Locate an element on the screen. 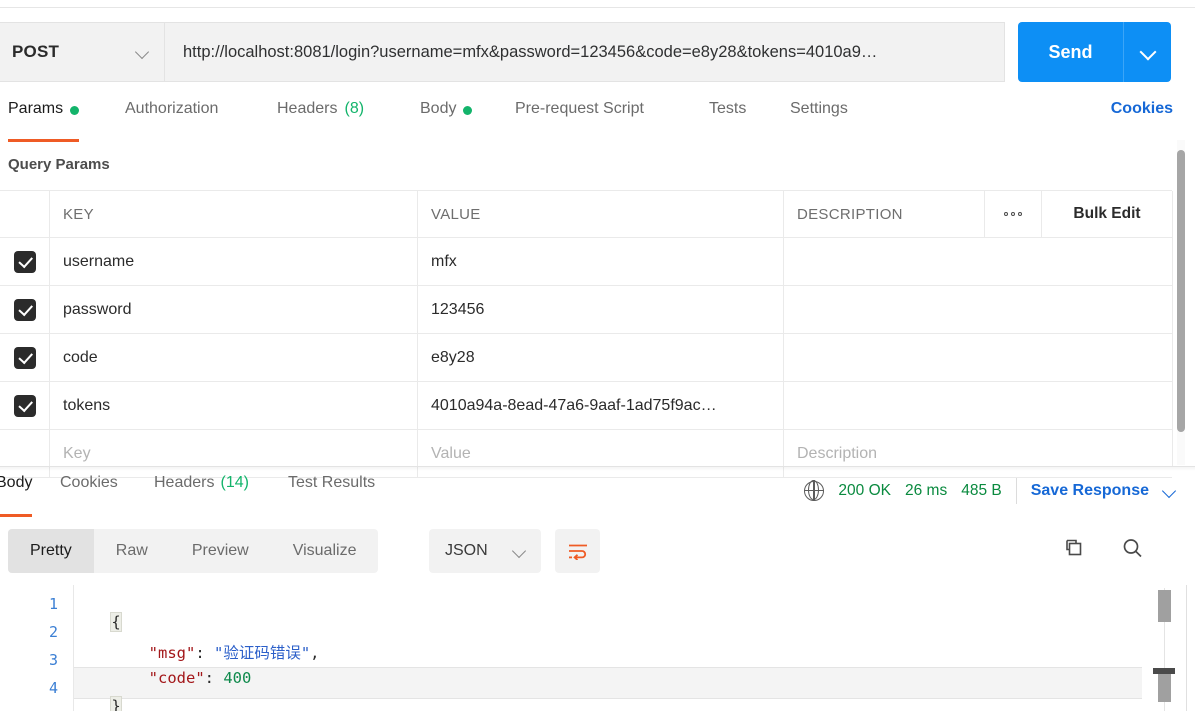 This screenshot has height=711, width=1195. json-comma: , is located at coordinates (315, 653).